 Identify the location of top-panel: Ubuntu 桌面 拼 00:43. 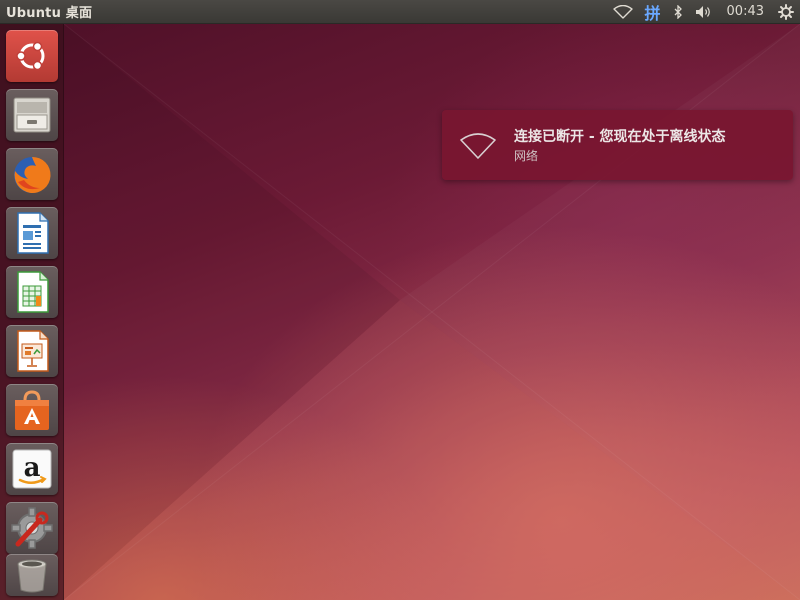
(400, 12).